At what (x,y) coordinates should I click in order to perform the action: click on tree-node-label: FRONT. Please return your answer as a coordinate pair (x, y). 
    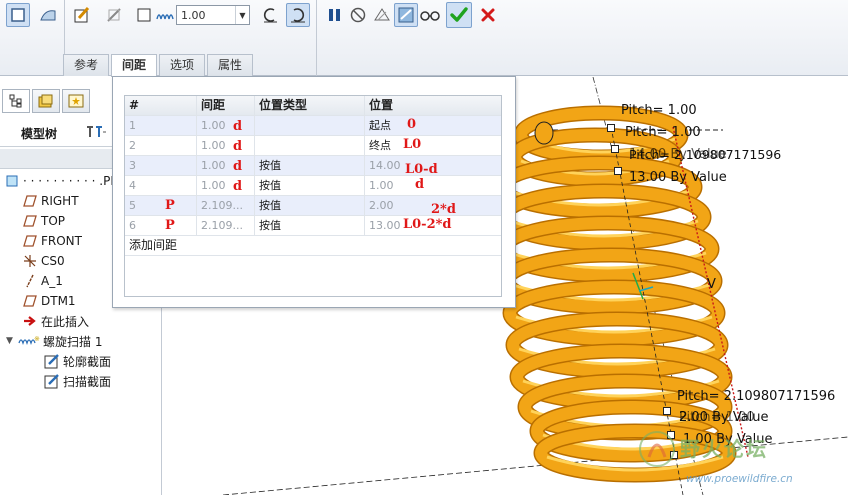
    Looking at the image, I should click on (61, 241).